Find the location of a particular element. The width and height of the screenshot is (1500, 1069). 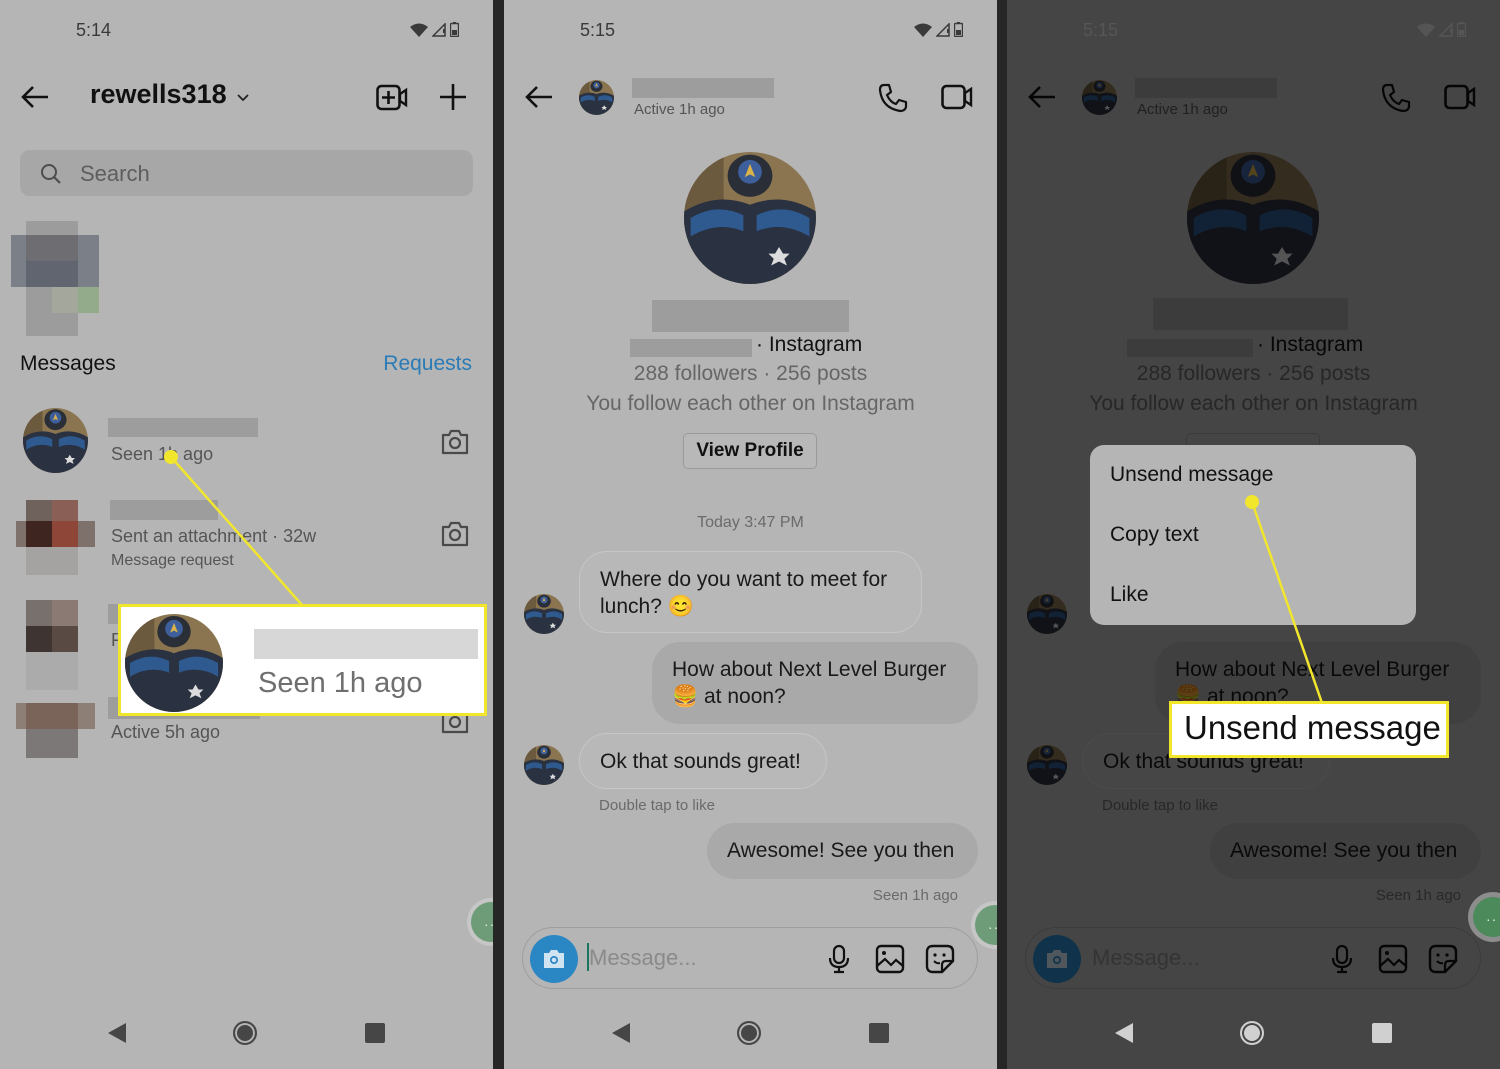

video-call-icon is located at coordinates (957, 97).